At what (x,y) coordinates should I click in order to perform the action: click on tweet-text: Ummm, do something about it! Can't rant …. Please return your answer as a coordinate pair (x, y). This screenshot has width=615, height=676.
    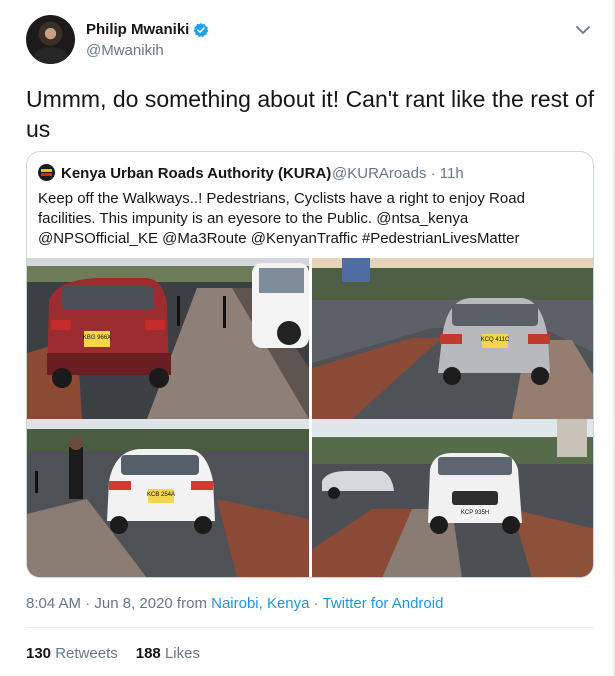
    Looking at the image, I should click on (310, 114).